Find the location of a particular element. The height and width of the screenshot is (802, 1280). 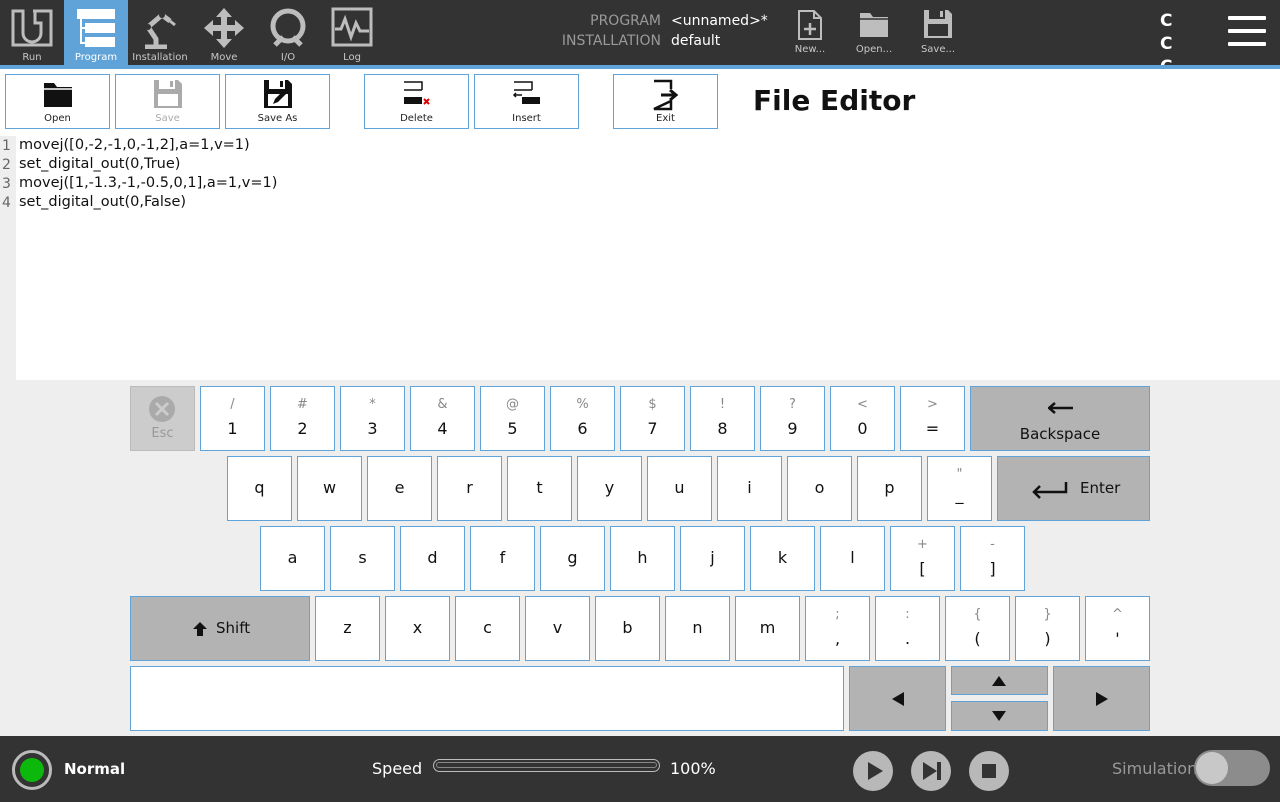

cc-control-icon: C CC C is located at coordinates (1185, 55).